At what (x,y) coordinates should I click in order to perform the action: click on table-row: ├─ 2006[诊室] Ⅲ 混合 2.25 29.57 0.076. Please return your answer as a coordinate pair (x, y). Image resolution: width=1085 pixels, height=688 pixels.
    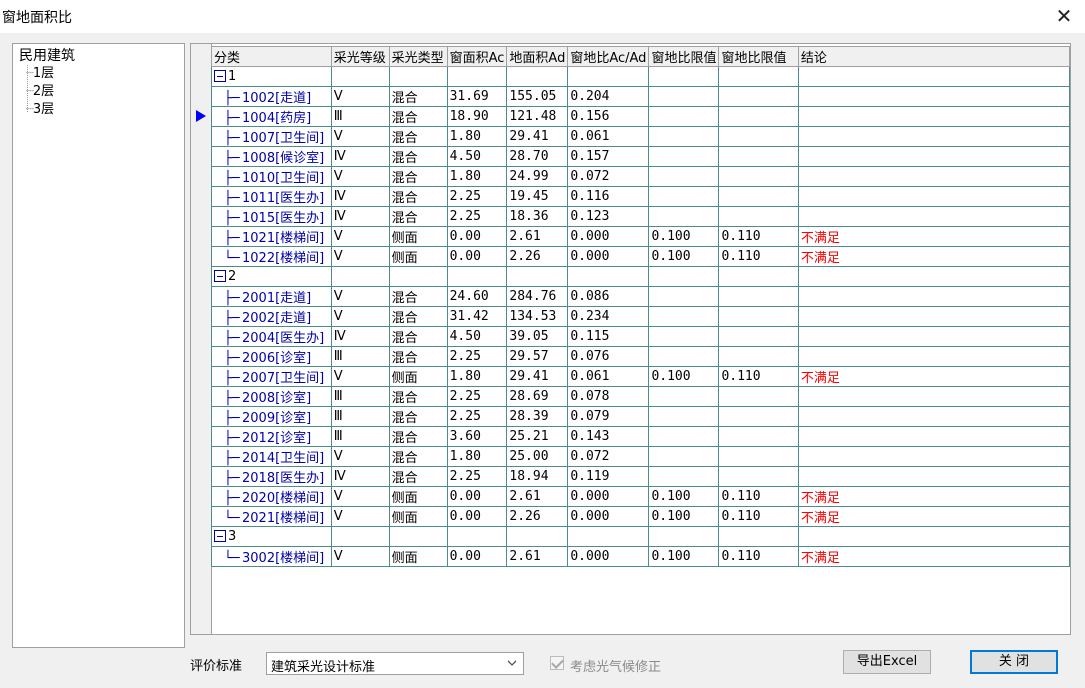
    Looking at the image, I should click on (640, 356).